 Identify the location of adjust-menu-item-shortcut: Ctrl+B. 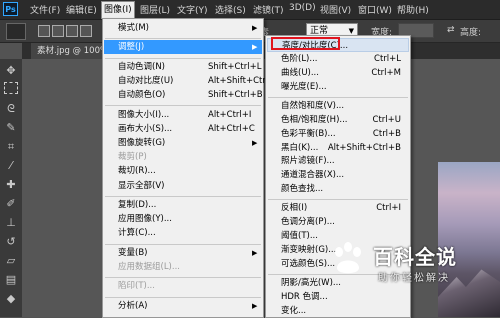
(386, 133).